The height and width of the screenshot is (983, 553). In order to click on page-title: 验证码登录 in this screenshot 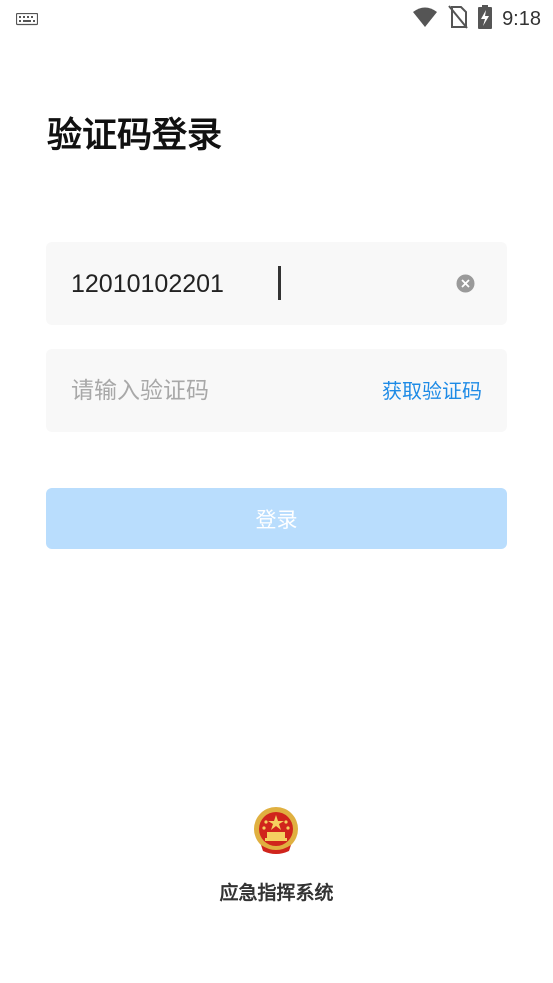, I will do `click(135, 136)`.